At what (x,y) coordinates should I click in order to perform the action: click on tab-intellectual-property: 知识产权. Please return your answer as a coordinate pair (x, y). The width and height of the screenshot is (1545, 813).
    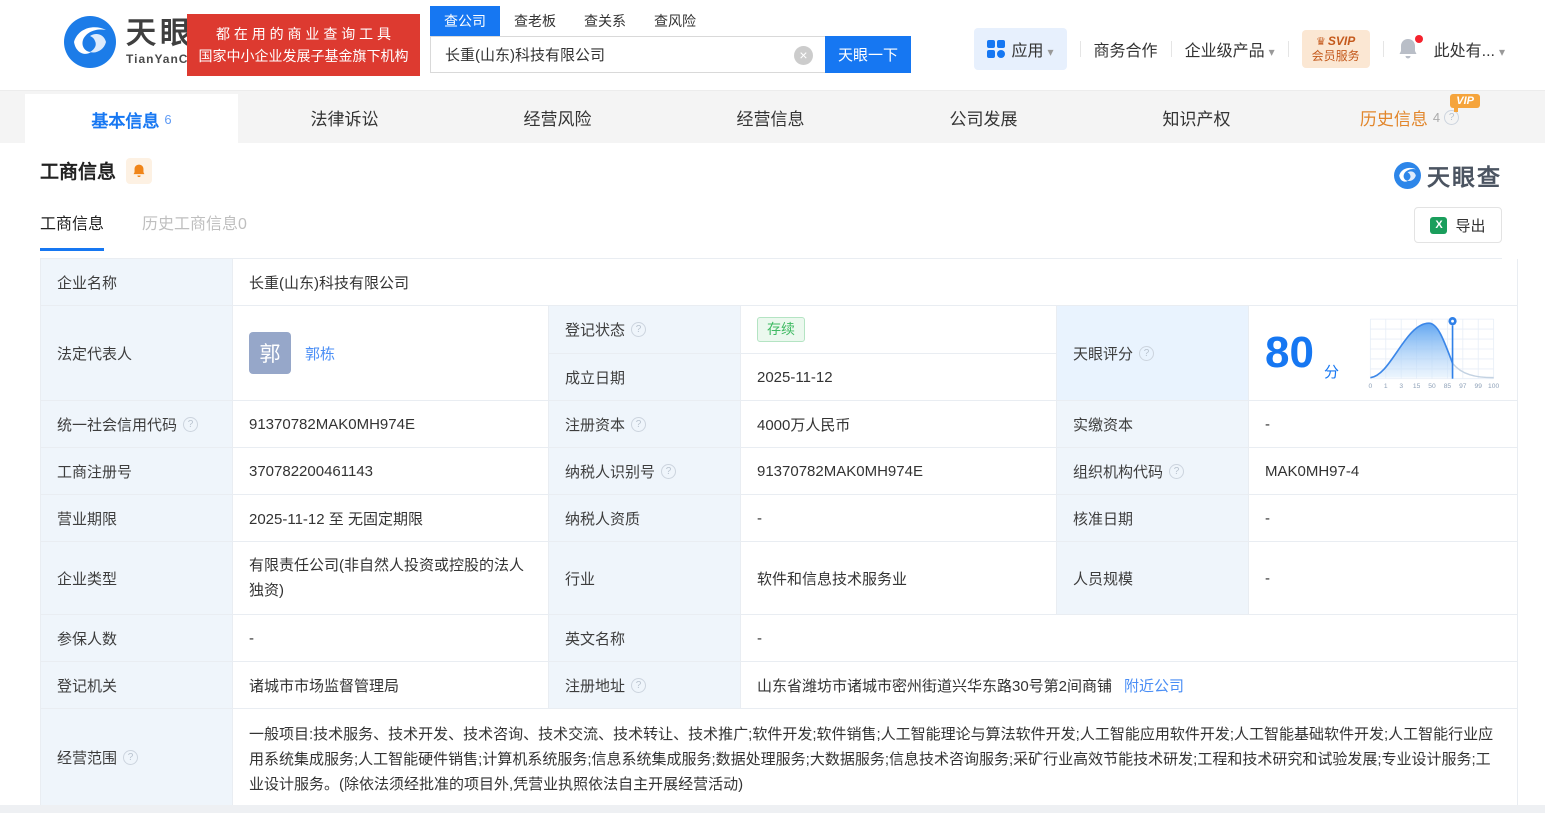
    Looking at the image, I should click on (1196, 117).